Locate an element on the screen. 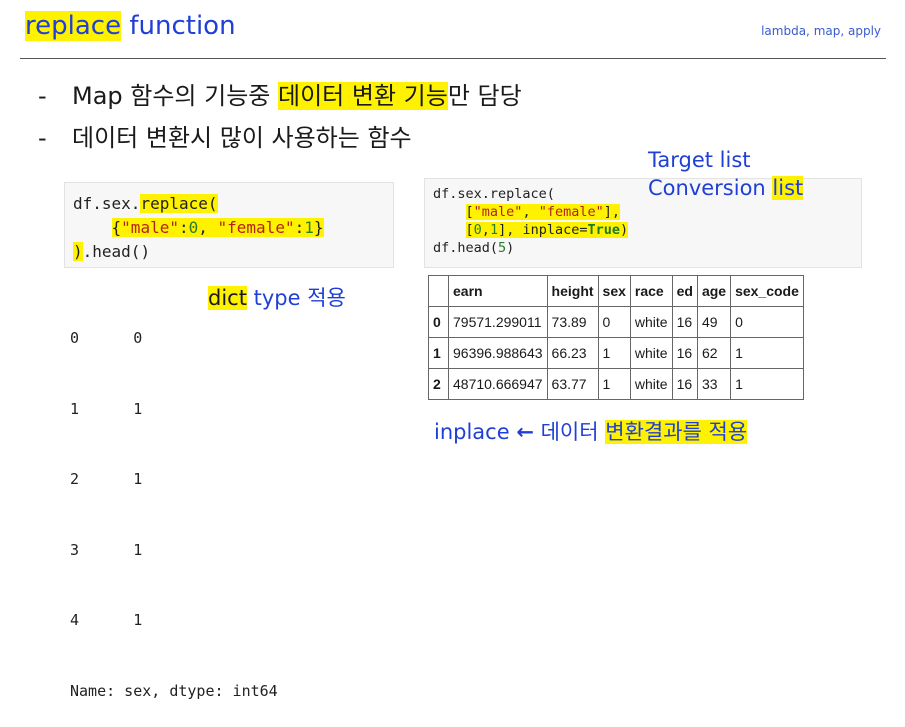 The width and height of the screenshot is (905, 727). table-cell: 62 is located at coordinates (714, 353).